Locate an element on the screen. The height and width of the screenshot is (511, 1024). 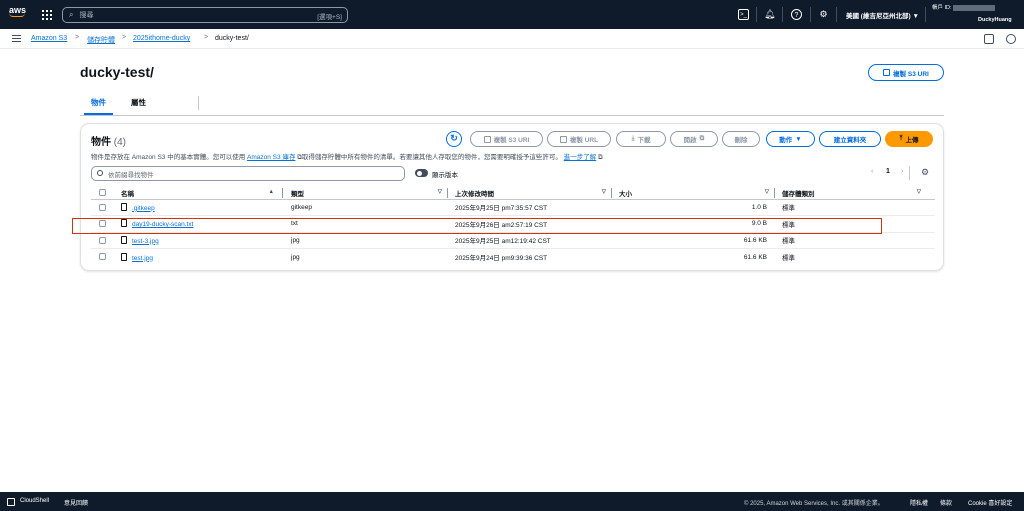
page-number: 1 is located at coordinates (888, 171).